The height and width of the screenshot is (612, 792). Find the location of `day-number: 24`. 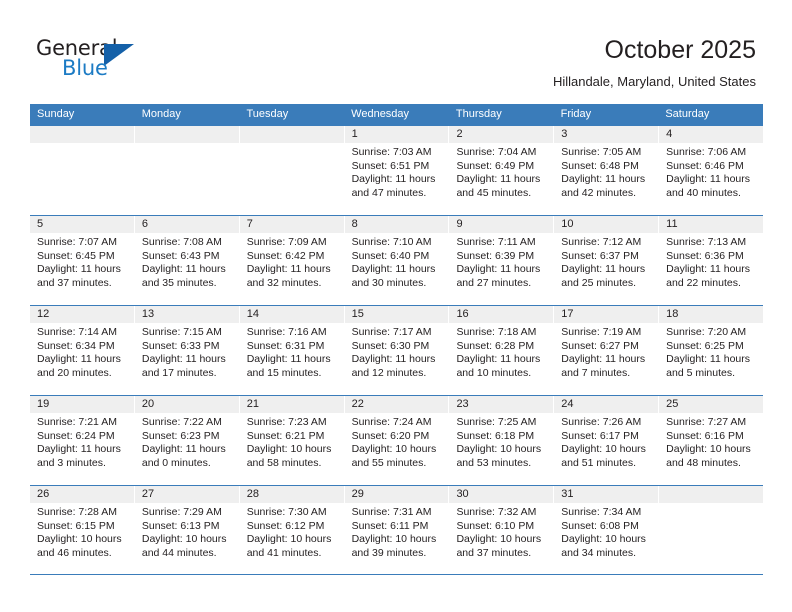

day-number: 24 is located at coordinates (606, 404).